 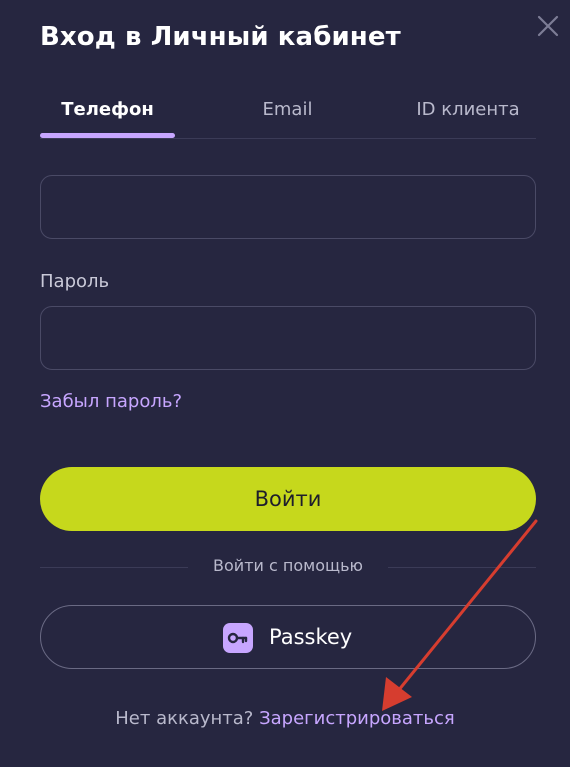 I want to click on tab-client-id: ID клиента, so click(x=468, y=113).